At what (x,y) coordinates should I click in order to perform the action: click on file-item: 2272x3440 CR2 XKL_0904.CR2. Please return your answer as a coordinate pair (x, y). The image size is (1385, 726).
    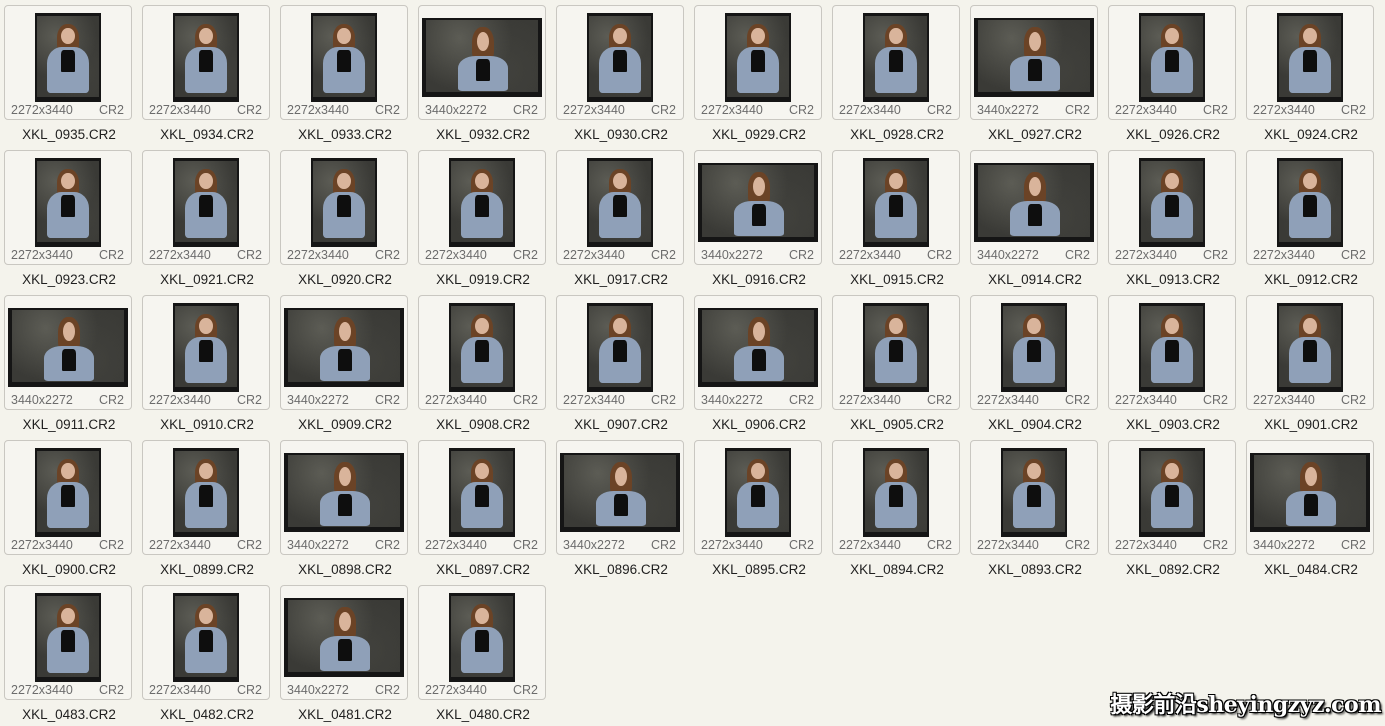
    Looking at the image, I should click on (1032, 362).